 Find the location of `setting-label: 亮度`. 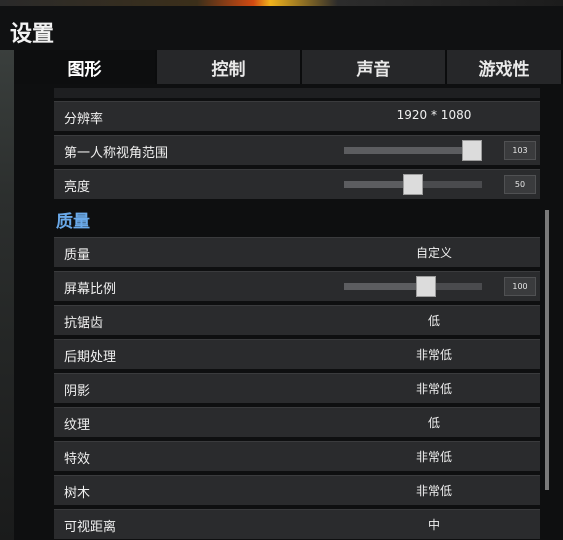

setting-label: 亮度 is located at coordinates (77, 187).